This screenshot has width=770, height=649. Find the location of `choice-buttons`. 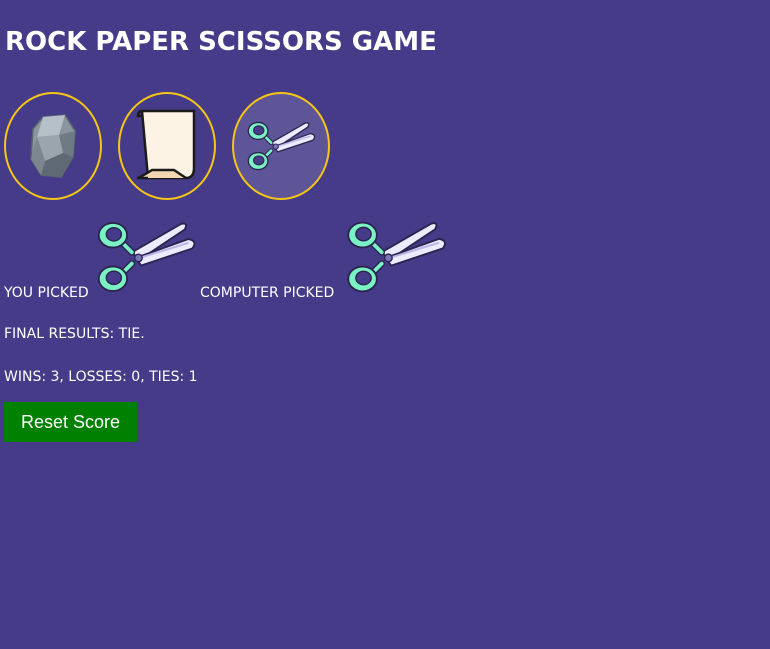

choice-buttons is located at coordinates (167, 146).